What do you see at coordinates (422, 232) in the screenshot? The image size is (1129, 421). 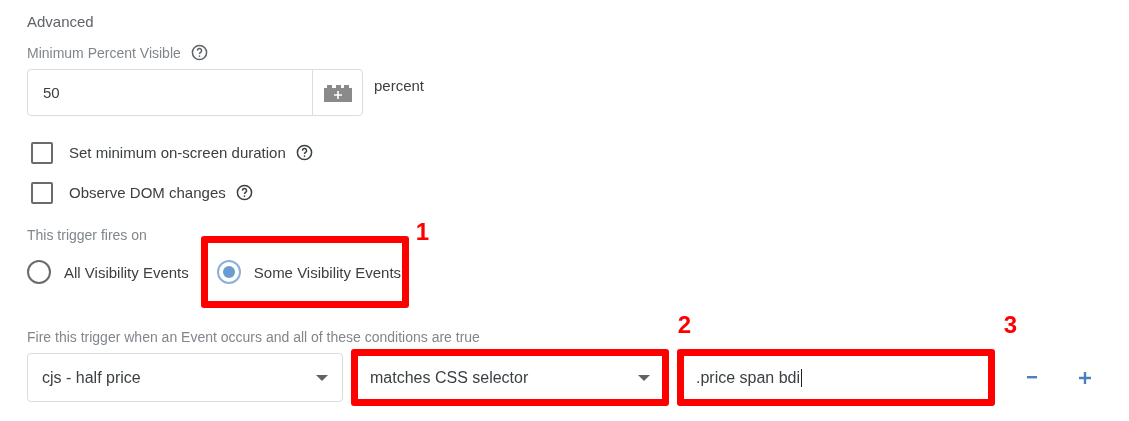 I see `callout-number: 1` at bounding box center [422, 232].